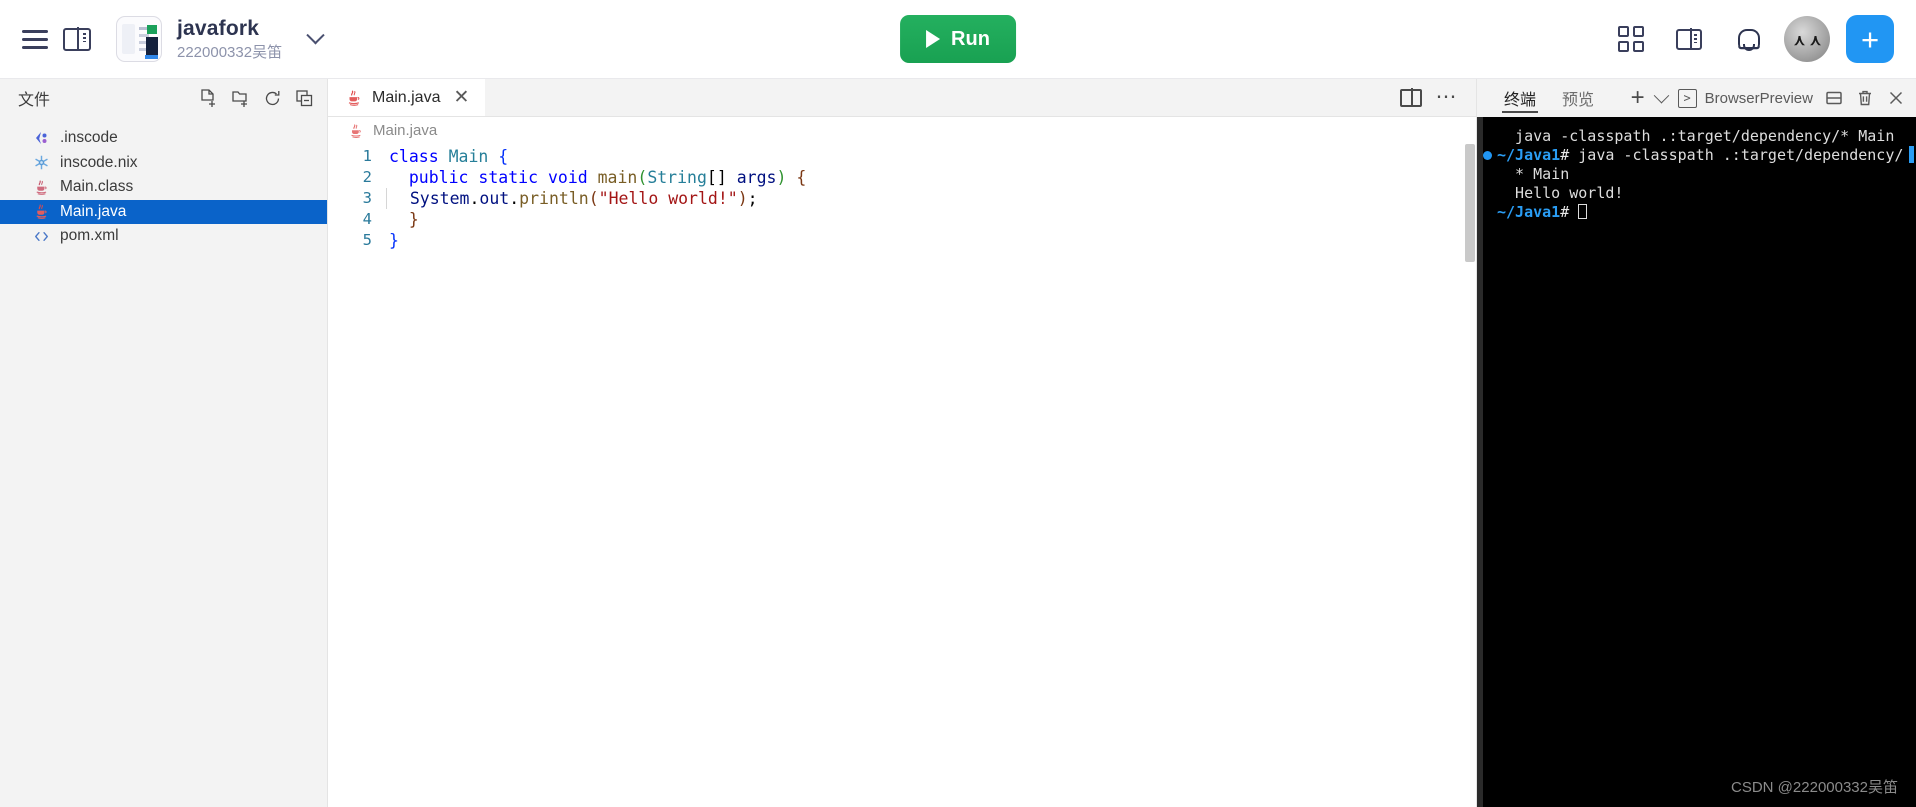 The width and height of the screenshot is (1916, 807). Describe the element at coordinates (1638, 98) in the screenshot. I see `new-terminal-icon: +` at that location.